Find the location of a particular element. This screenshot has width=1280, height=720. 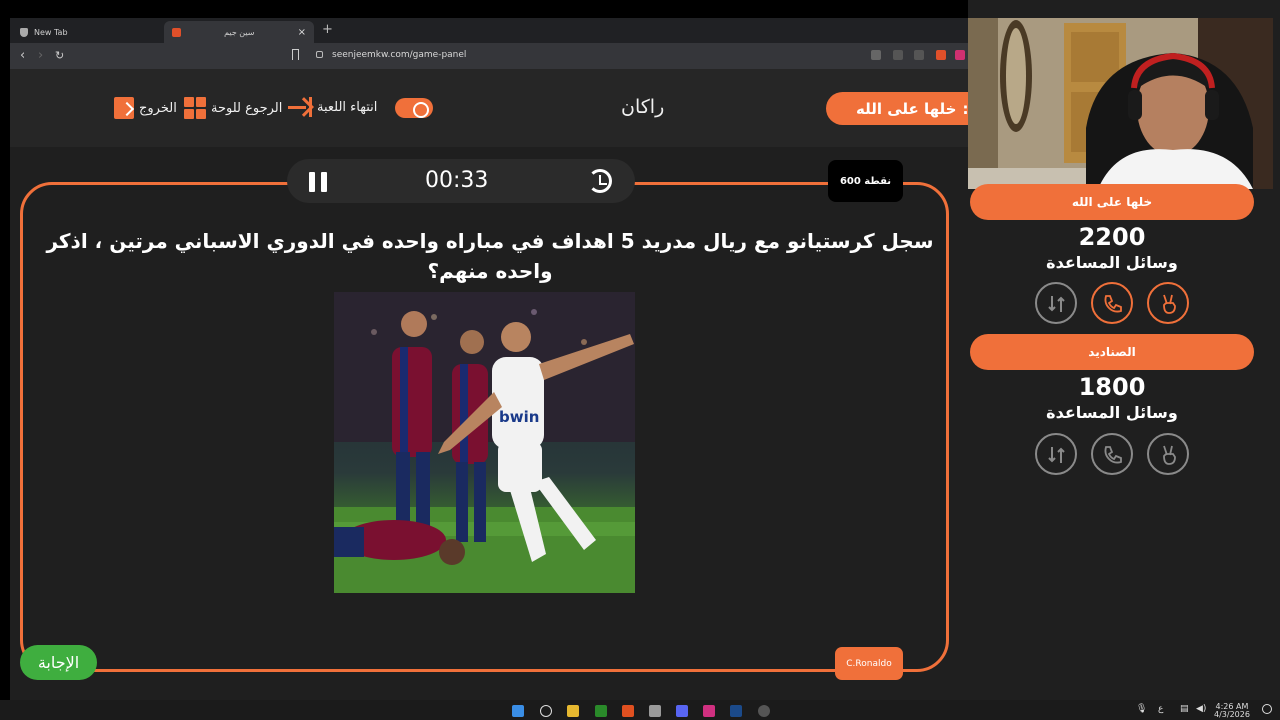

team-score: 1800 is located at coordinates (1112, 387).